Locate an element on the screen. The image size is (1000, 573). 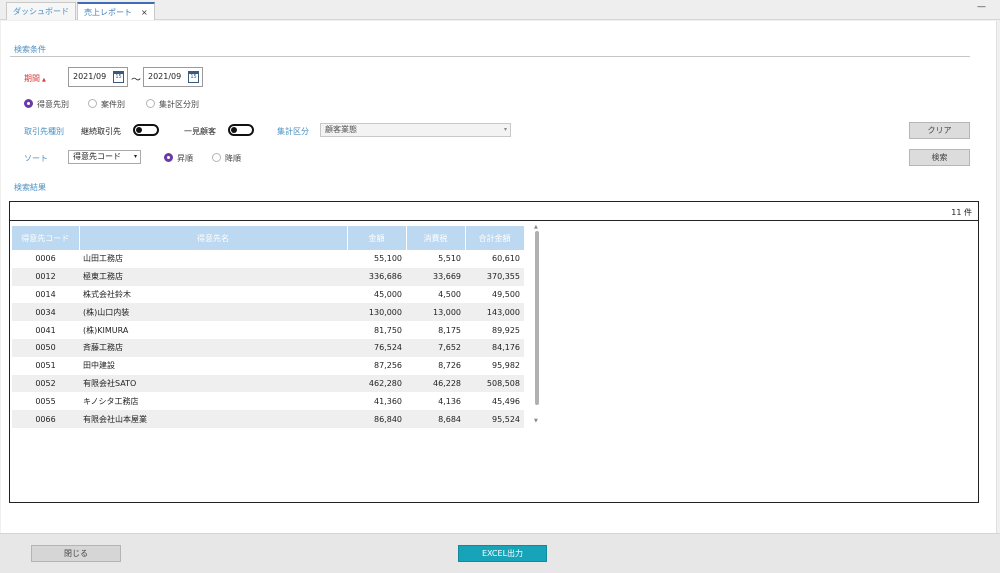
partner-type-label: 取引先種別 is located at coordinates (44, 131).